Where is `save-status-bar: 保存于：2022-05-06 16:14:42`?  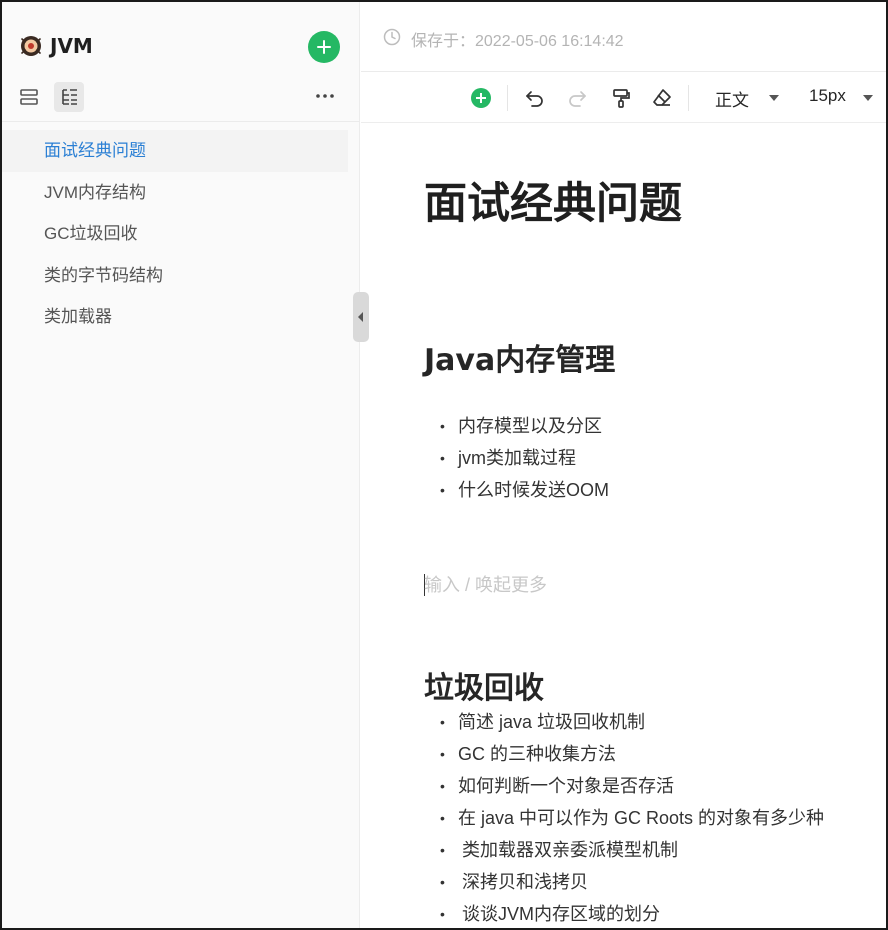 save-status-bar: 保存于：2022-05-06 16:14:42 is located at coordinates (623, 37).